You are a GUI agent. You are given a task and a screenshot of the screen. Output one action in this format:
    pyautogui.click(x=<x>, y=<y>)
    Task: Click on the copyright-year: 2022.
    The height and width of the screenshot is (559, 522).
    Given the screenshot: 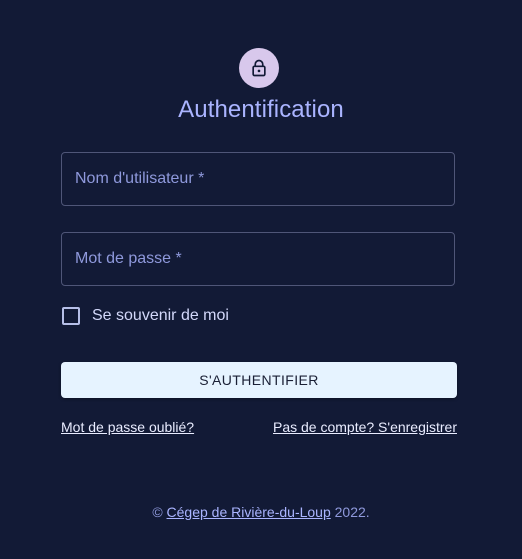 What is the action you would take?
    pyautogui.click(x=352, y=512)
    